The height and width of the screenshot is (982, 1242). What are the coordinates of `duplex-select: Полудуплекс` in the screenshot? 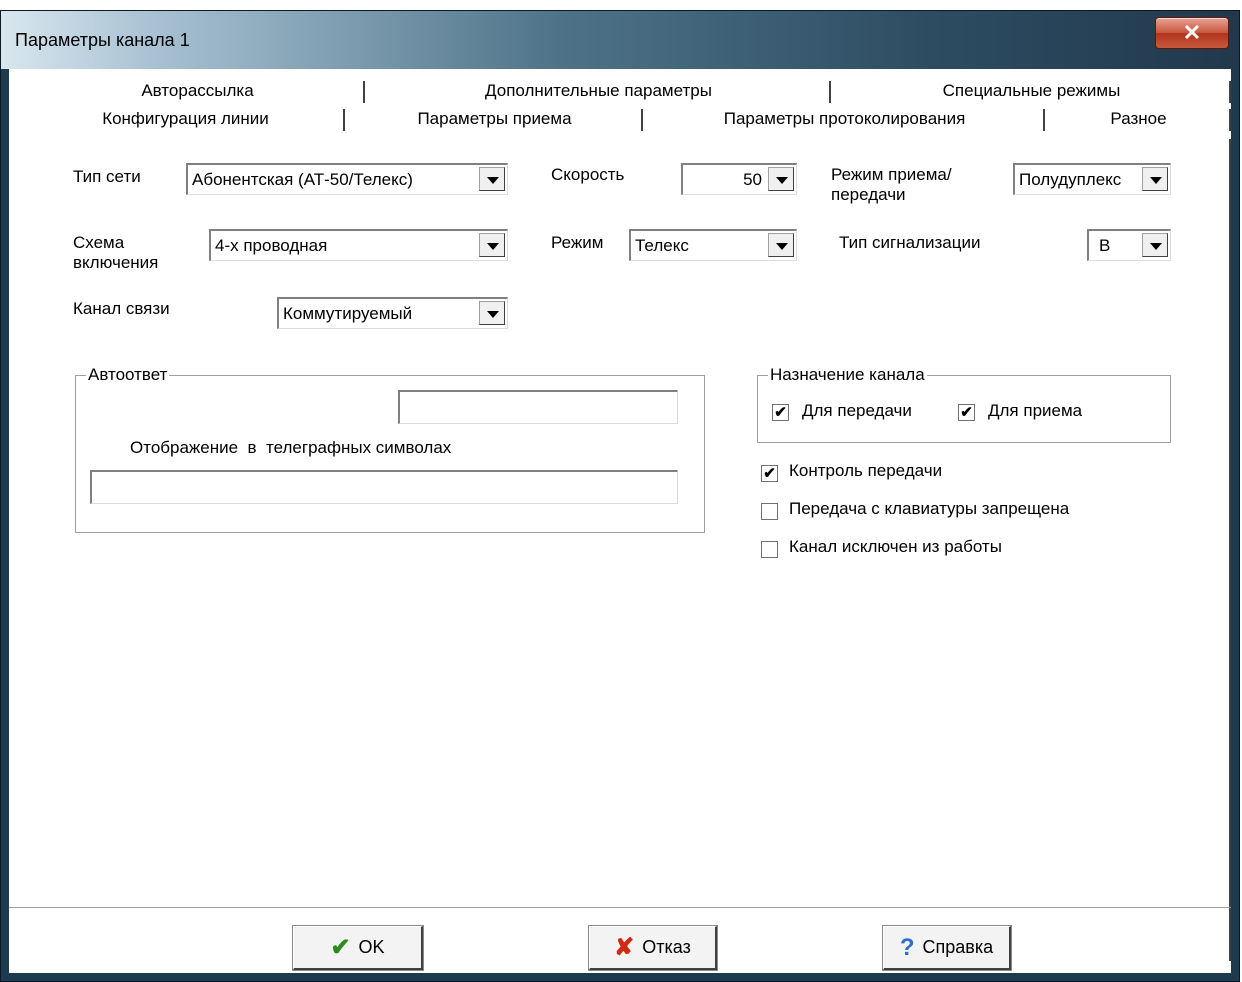 It's located at (1092, 179).